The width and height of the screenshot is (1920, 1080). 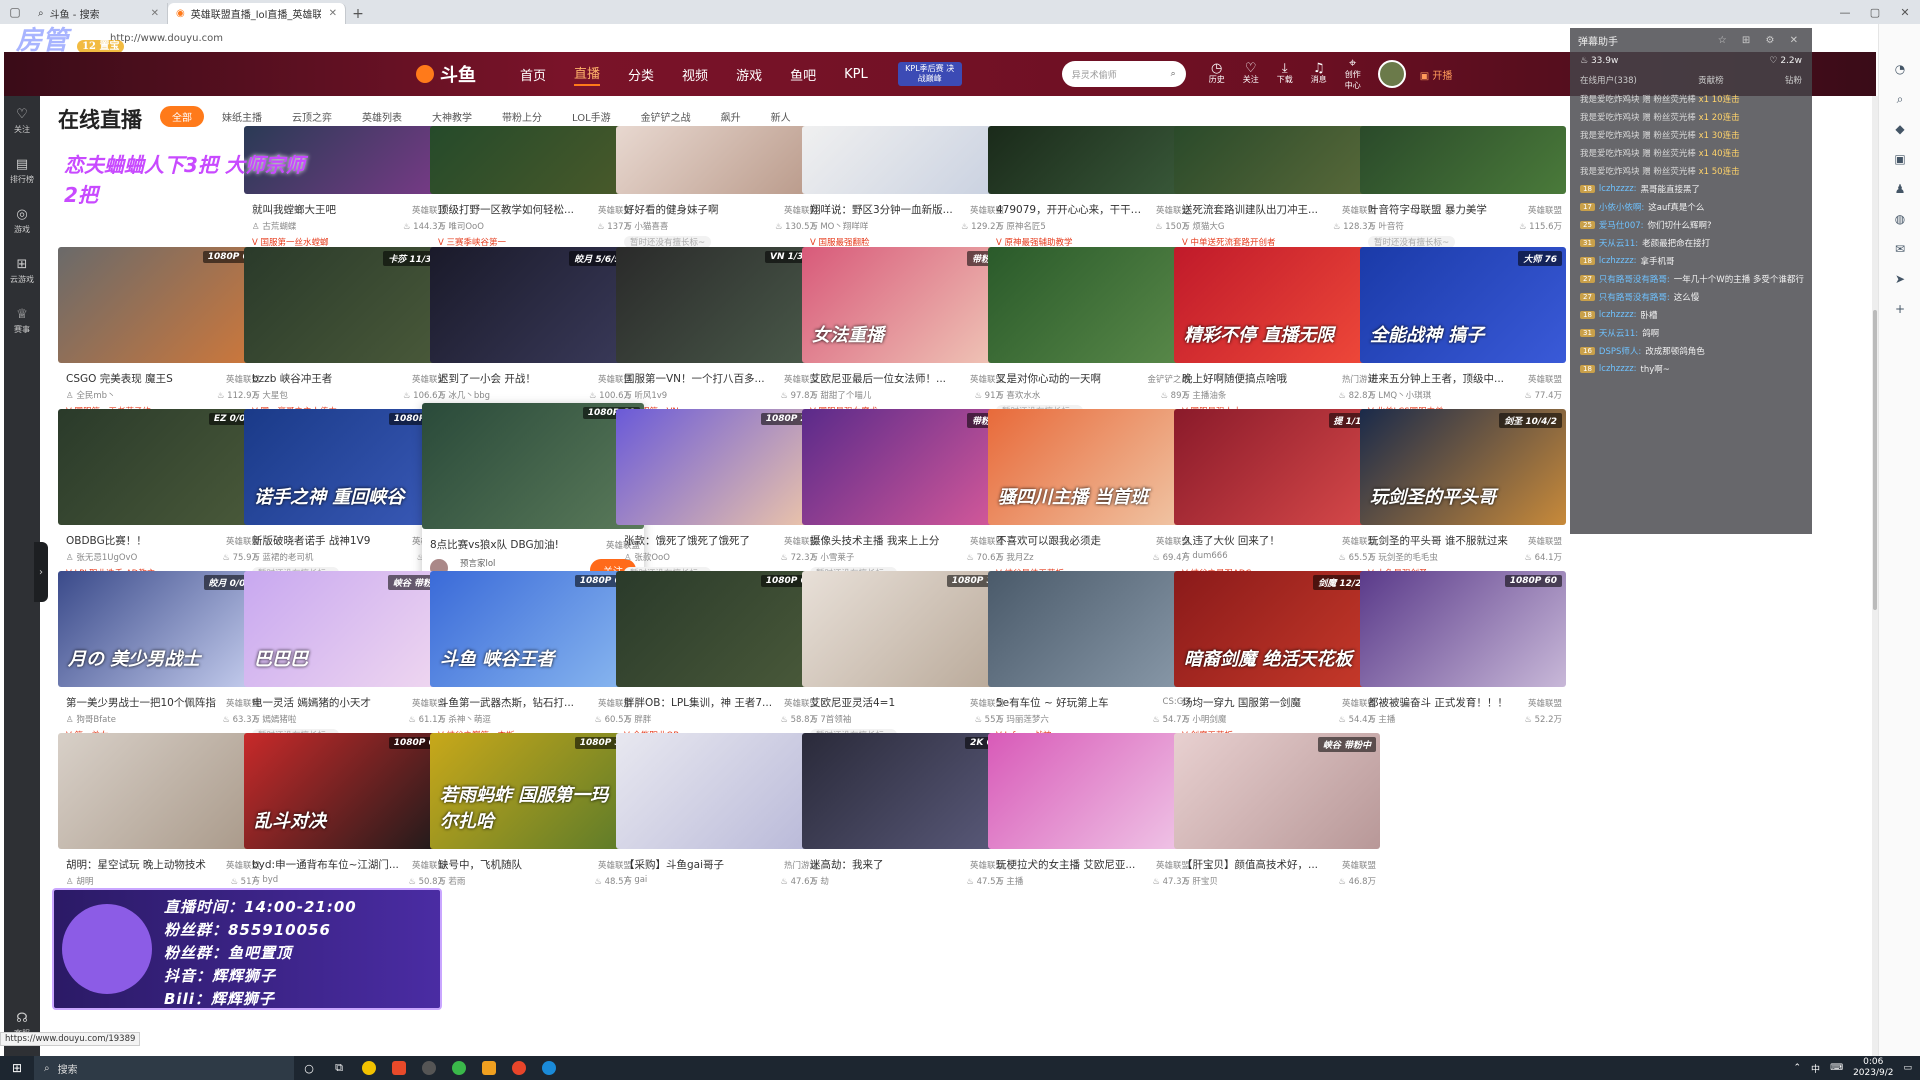 What do you see at coordinates (635, 880) in the screenshot?
I see `streamer-name: gai` at bounding box center [635, 880].